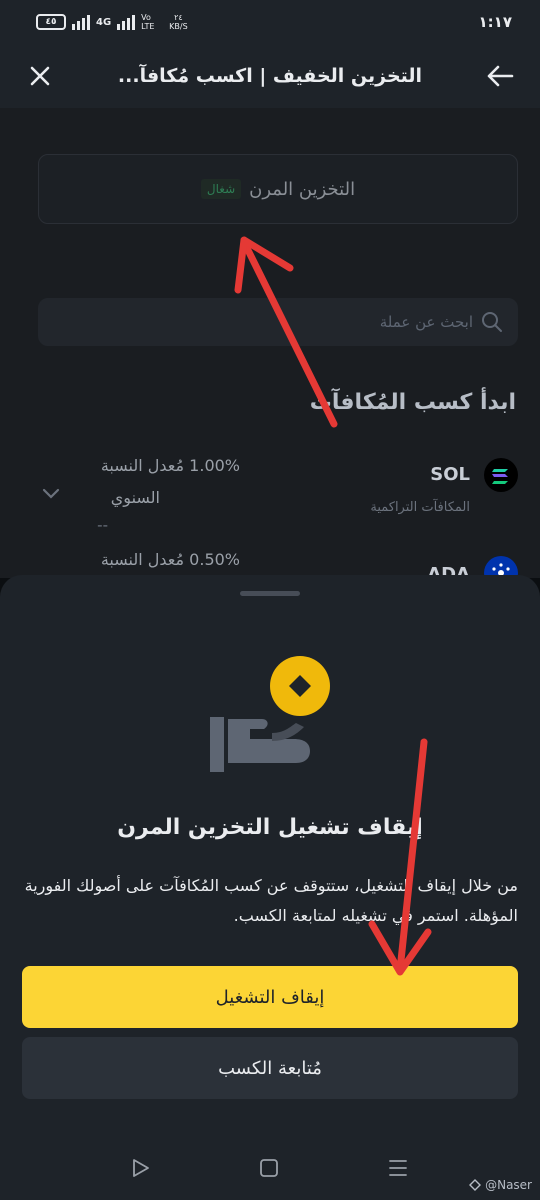  What do you see at coordinates (302, 189) in the screenshot?
I see `flexible-staking-title: التخزين المرن` at bounding box center [302, 189].